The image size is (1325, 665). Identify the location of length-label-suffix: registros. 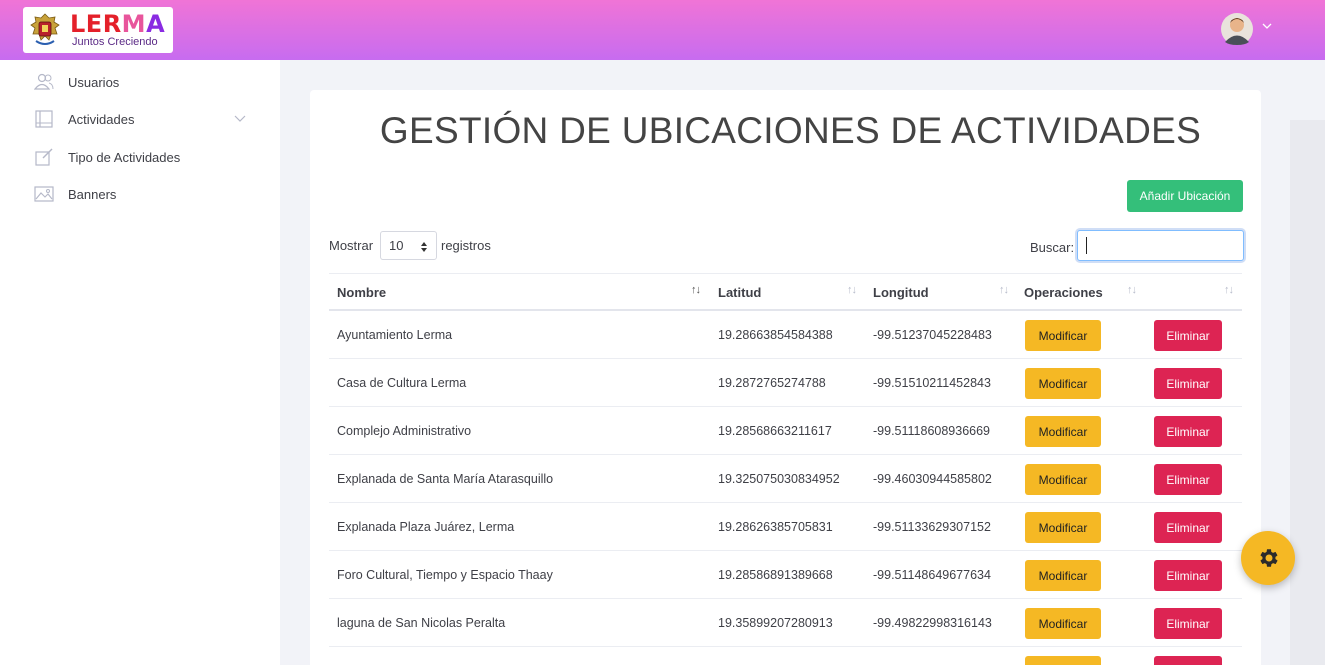
(466, 245).